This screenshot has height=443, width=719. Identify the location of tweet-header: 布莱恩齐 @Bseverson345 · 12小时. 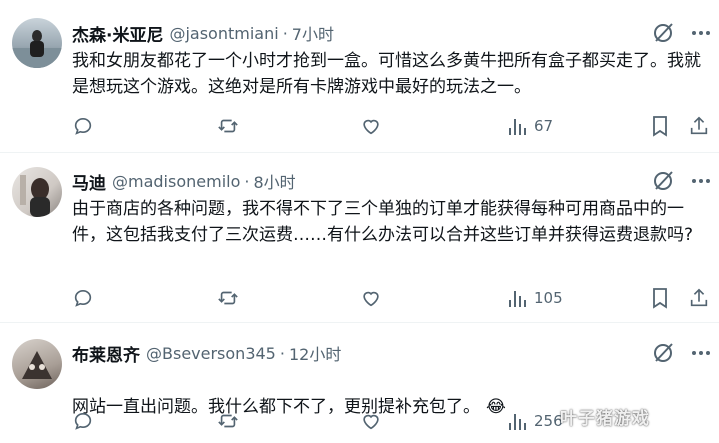
(206, 353).